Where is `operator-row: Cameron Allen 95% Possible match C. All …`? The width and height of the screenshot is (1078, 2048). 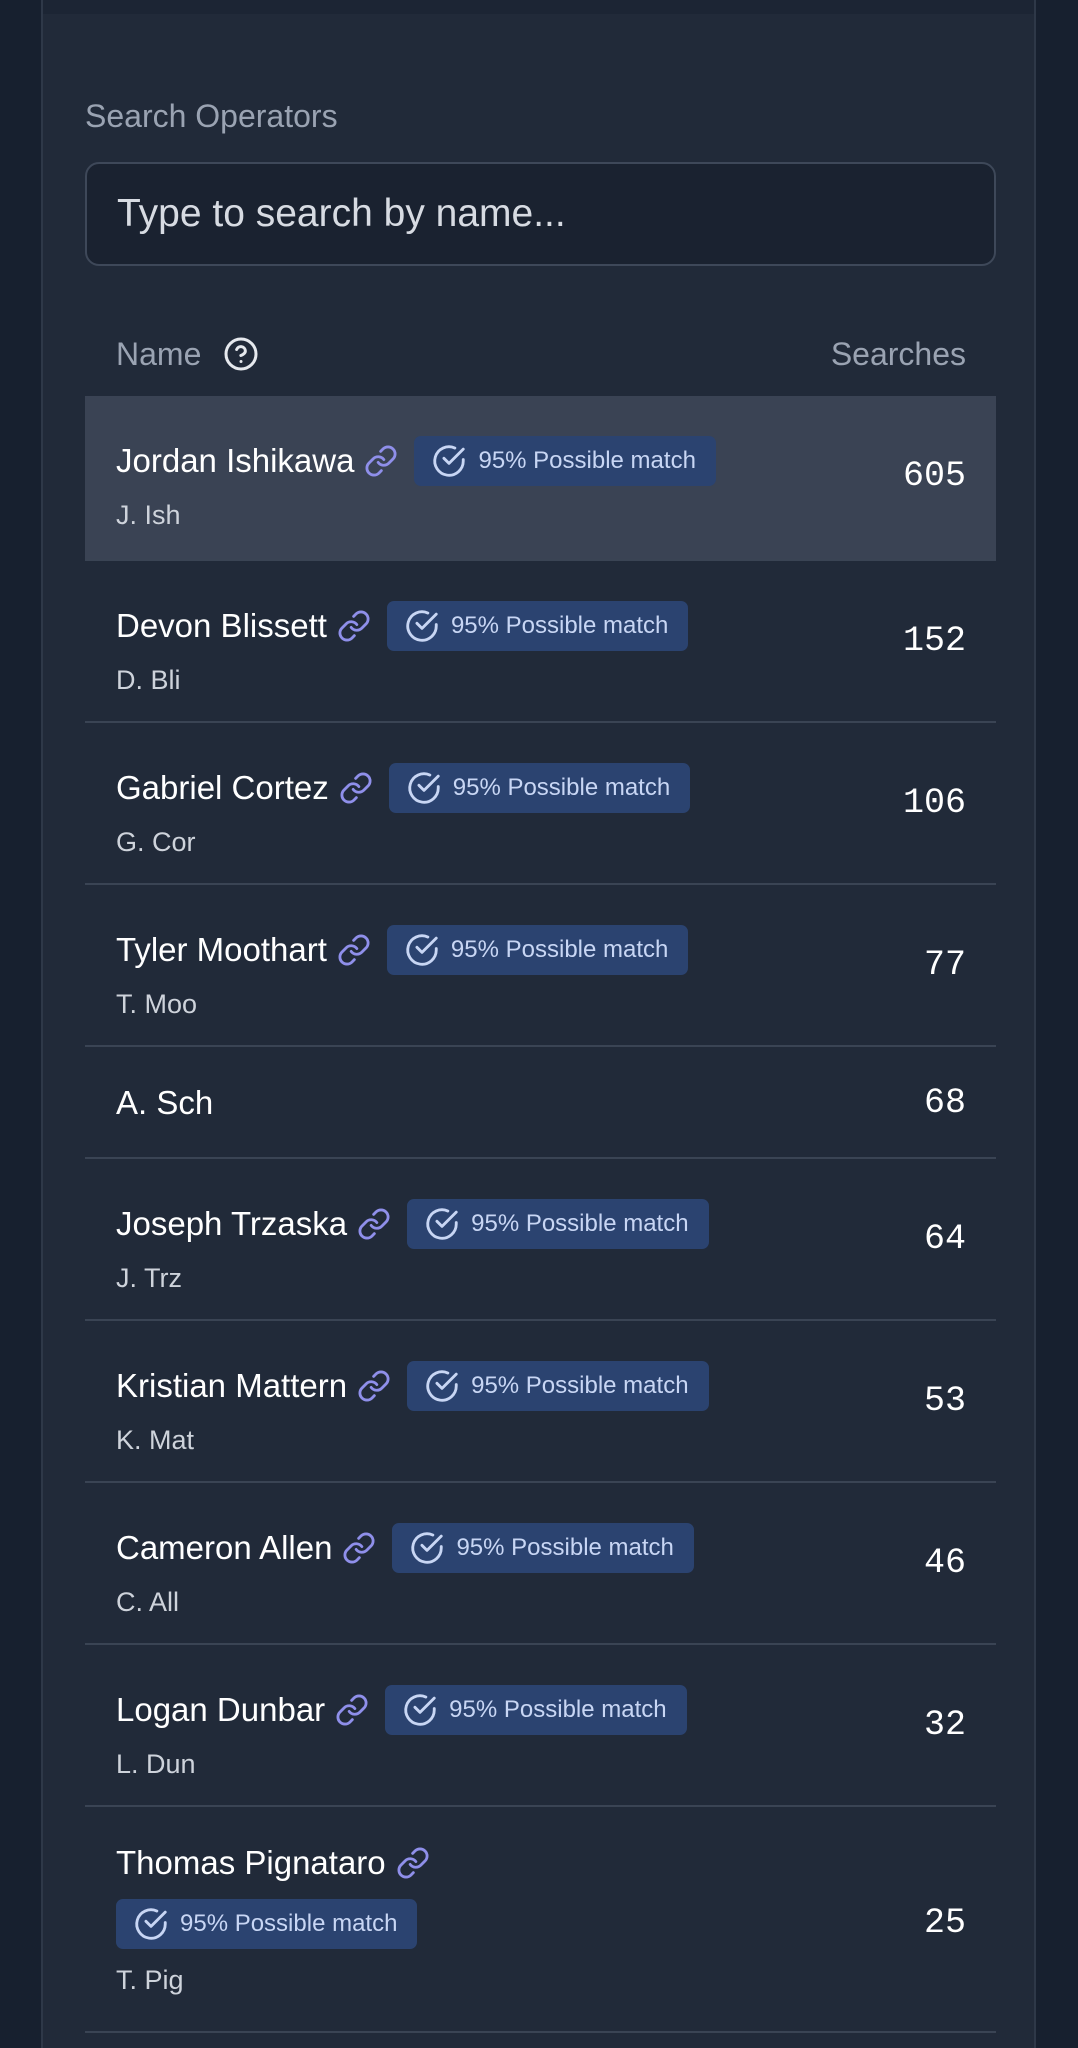 operator-row: Cameron Allen 95% Possible match C. All … is located at coordinates (540, 1564).